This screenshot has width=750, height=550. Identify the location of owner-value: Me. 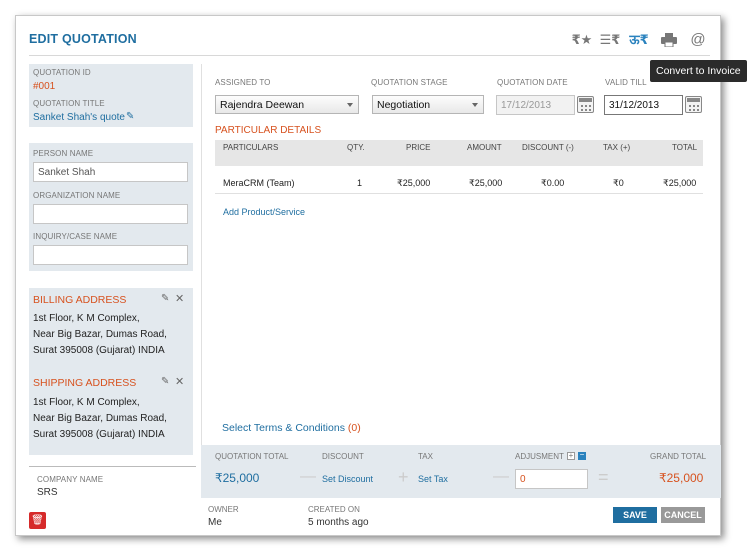
(215, 522).